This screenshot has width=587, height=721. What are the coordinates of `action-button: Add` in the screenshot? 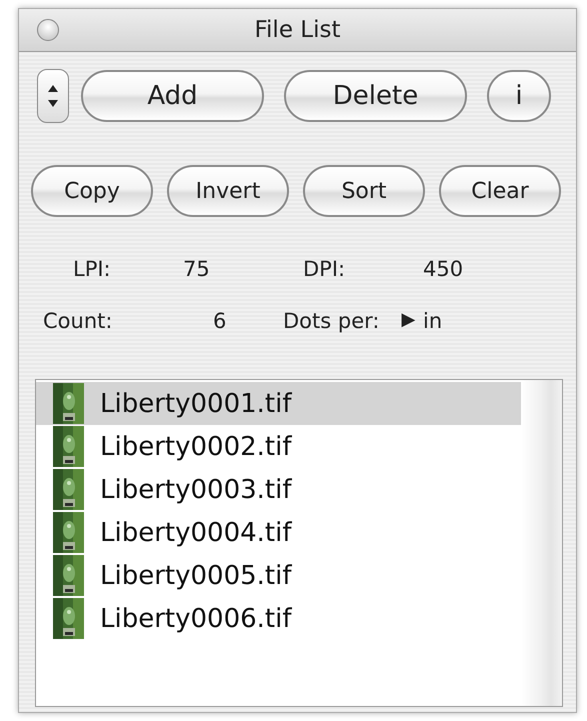 It's located at (172, 96).